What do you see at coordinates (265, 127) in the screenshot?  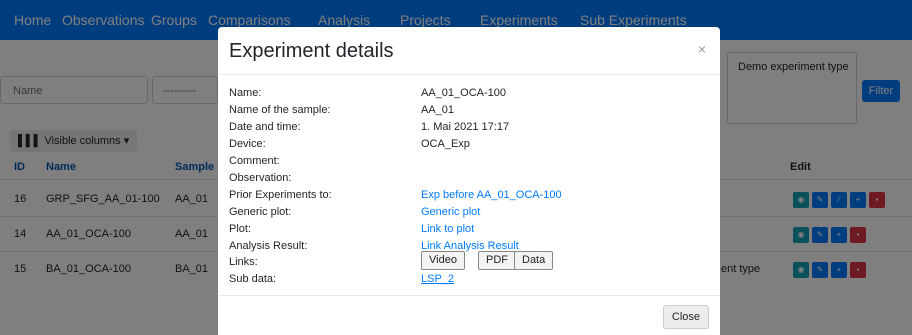 I see `date-label: Date and time:` at bounding box center [265, 127].